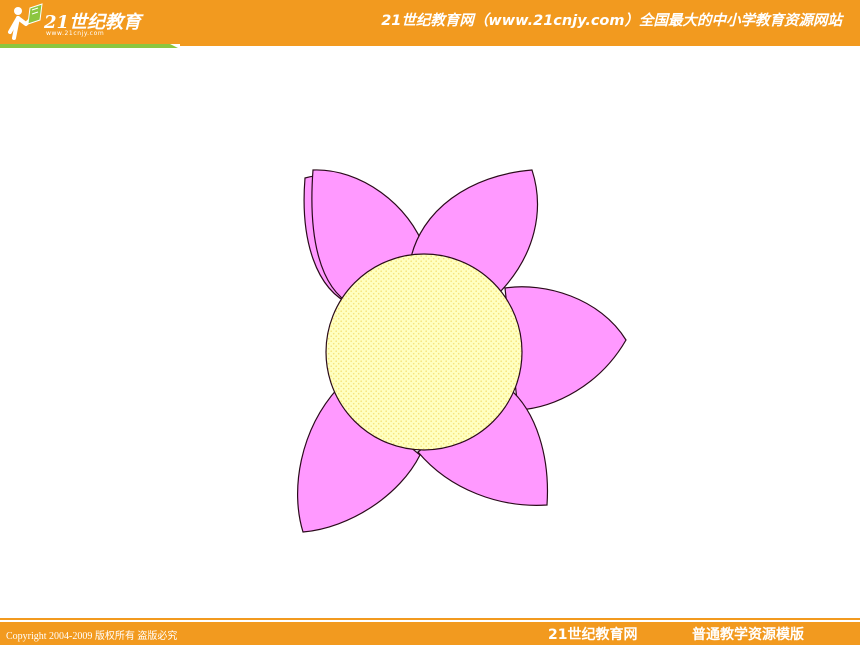 The image size is (860, 645). Describe the element at coordinates (593, 635) in the screenshot. I see `footer-brand: 21世纪教育网` at that location.